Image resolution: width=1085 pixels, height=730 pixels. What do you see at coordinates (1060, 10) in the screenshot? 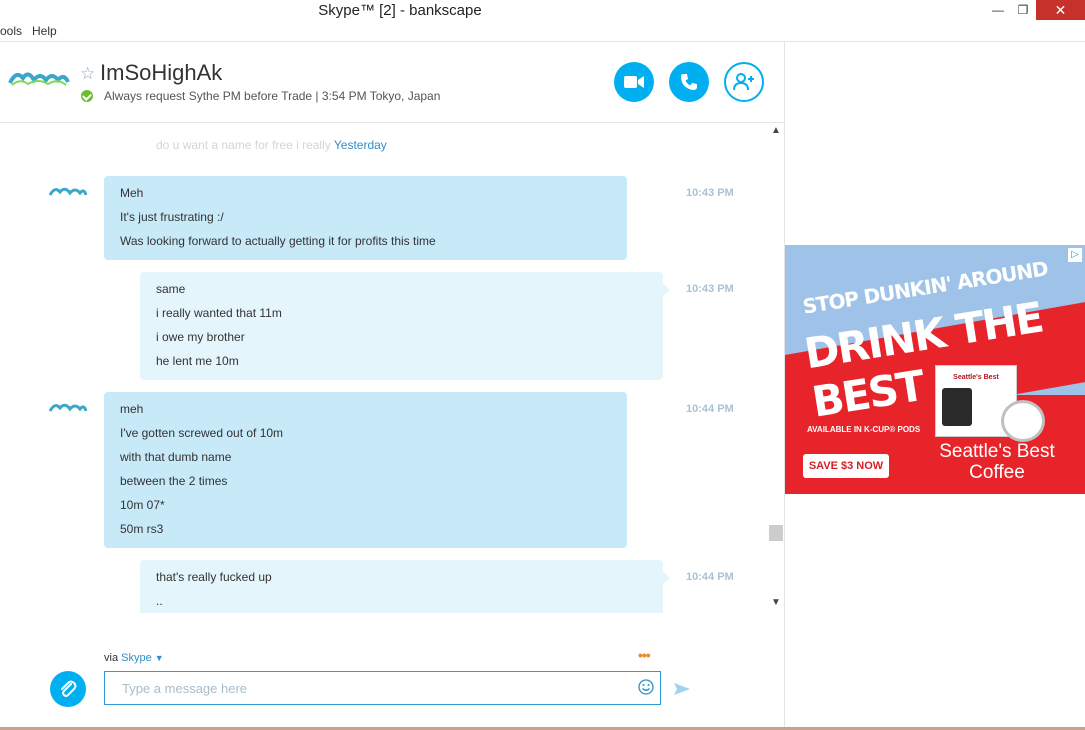
I see `close-button: ✕` at bounding box center [1060, 10].